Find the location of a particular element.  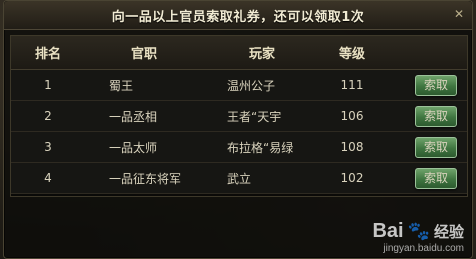

header-level: 等级 is located at coordinates (351, 54).